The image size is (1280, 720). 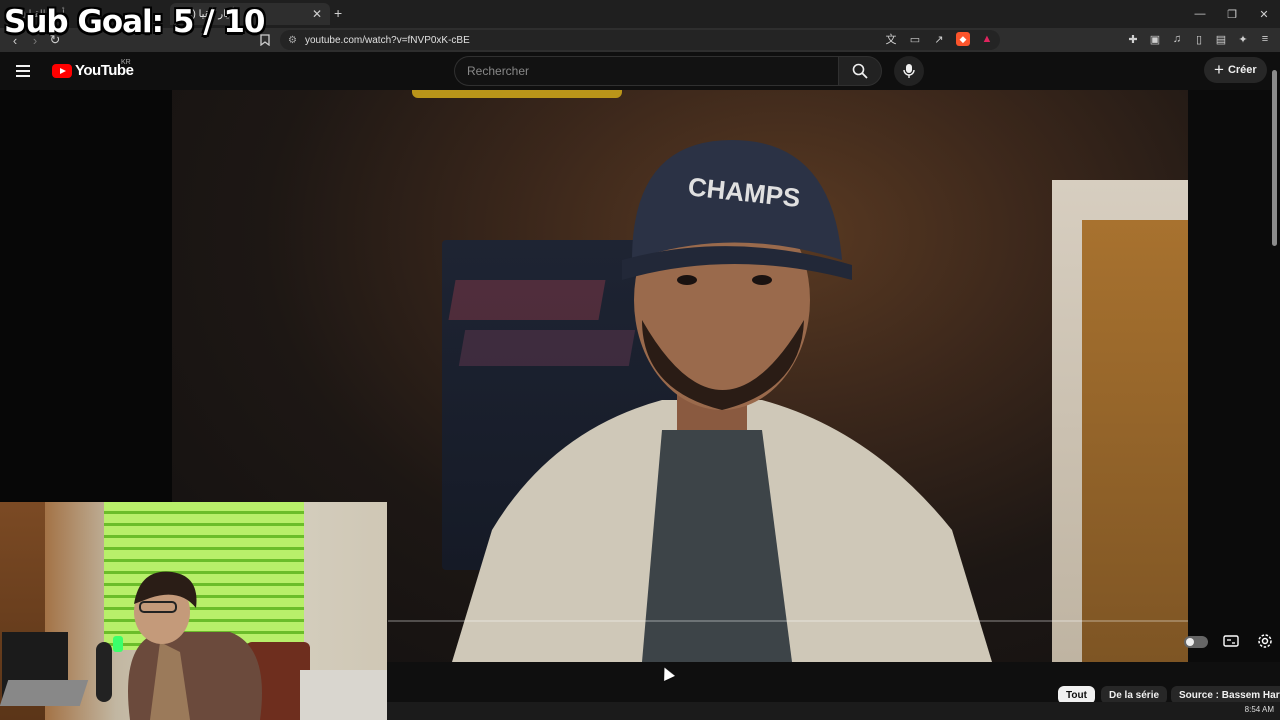 I want to click on page-scrollbar, so click(x=1274, y=158).